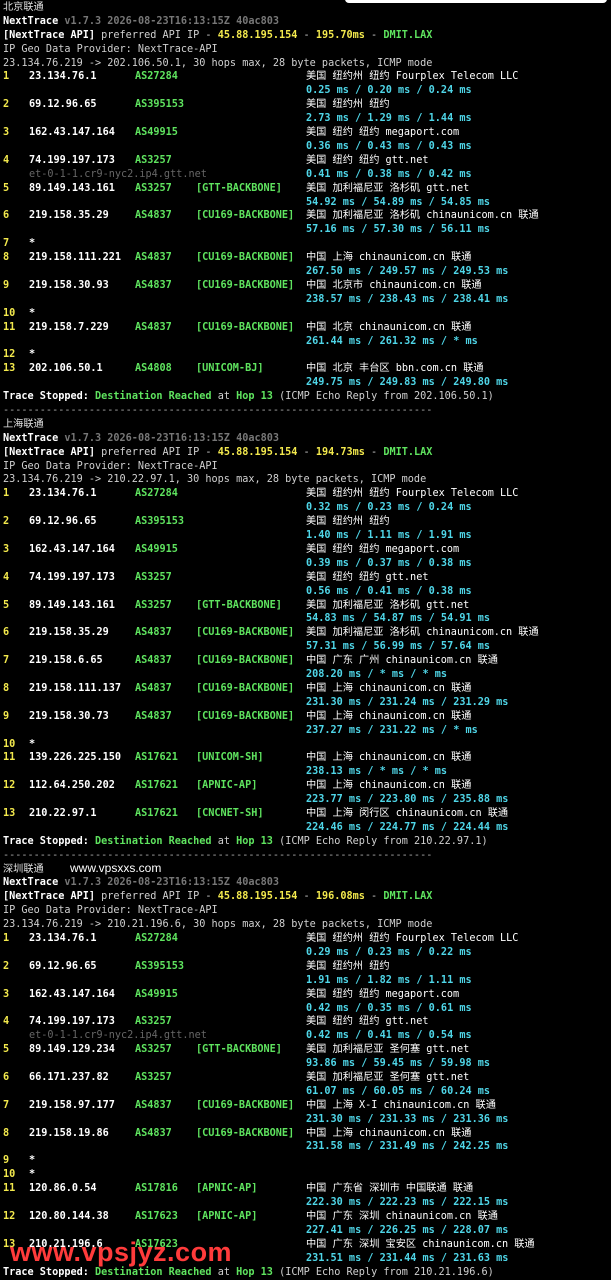  Describe the element at coordinates (230, 369) in the screenshot. I see `hop-tag: [UNICOM-BJ]` at that location.